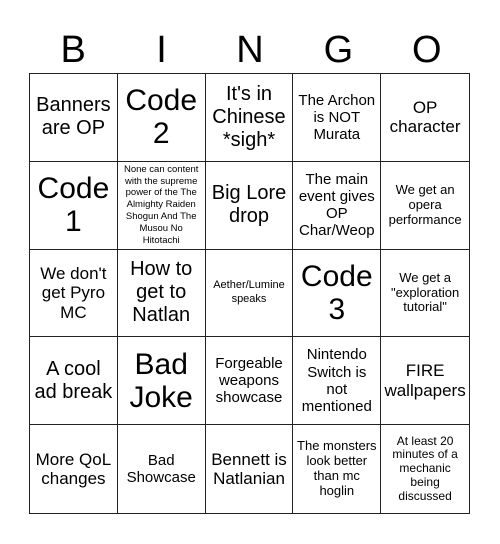  What do you see at coordinates (426, 50) in the screenshot?
I see `header-letter-o: O` at bounding box center [426, 50].